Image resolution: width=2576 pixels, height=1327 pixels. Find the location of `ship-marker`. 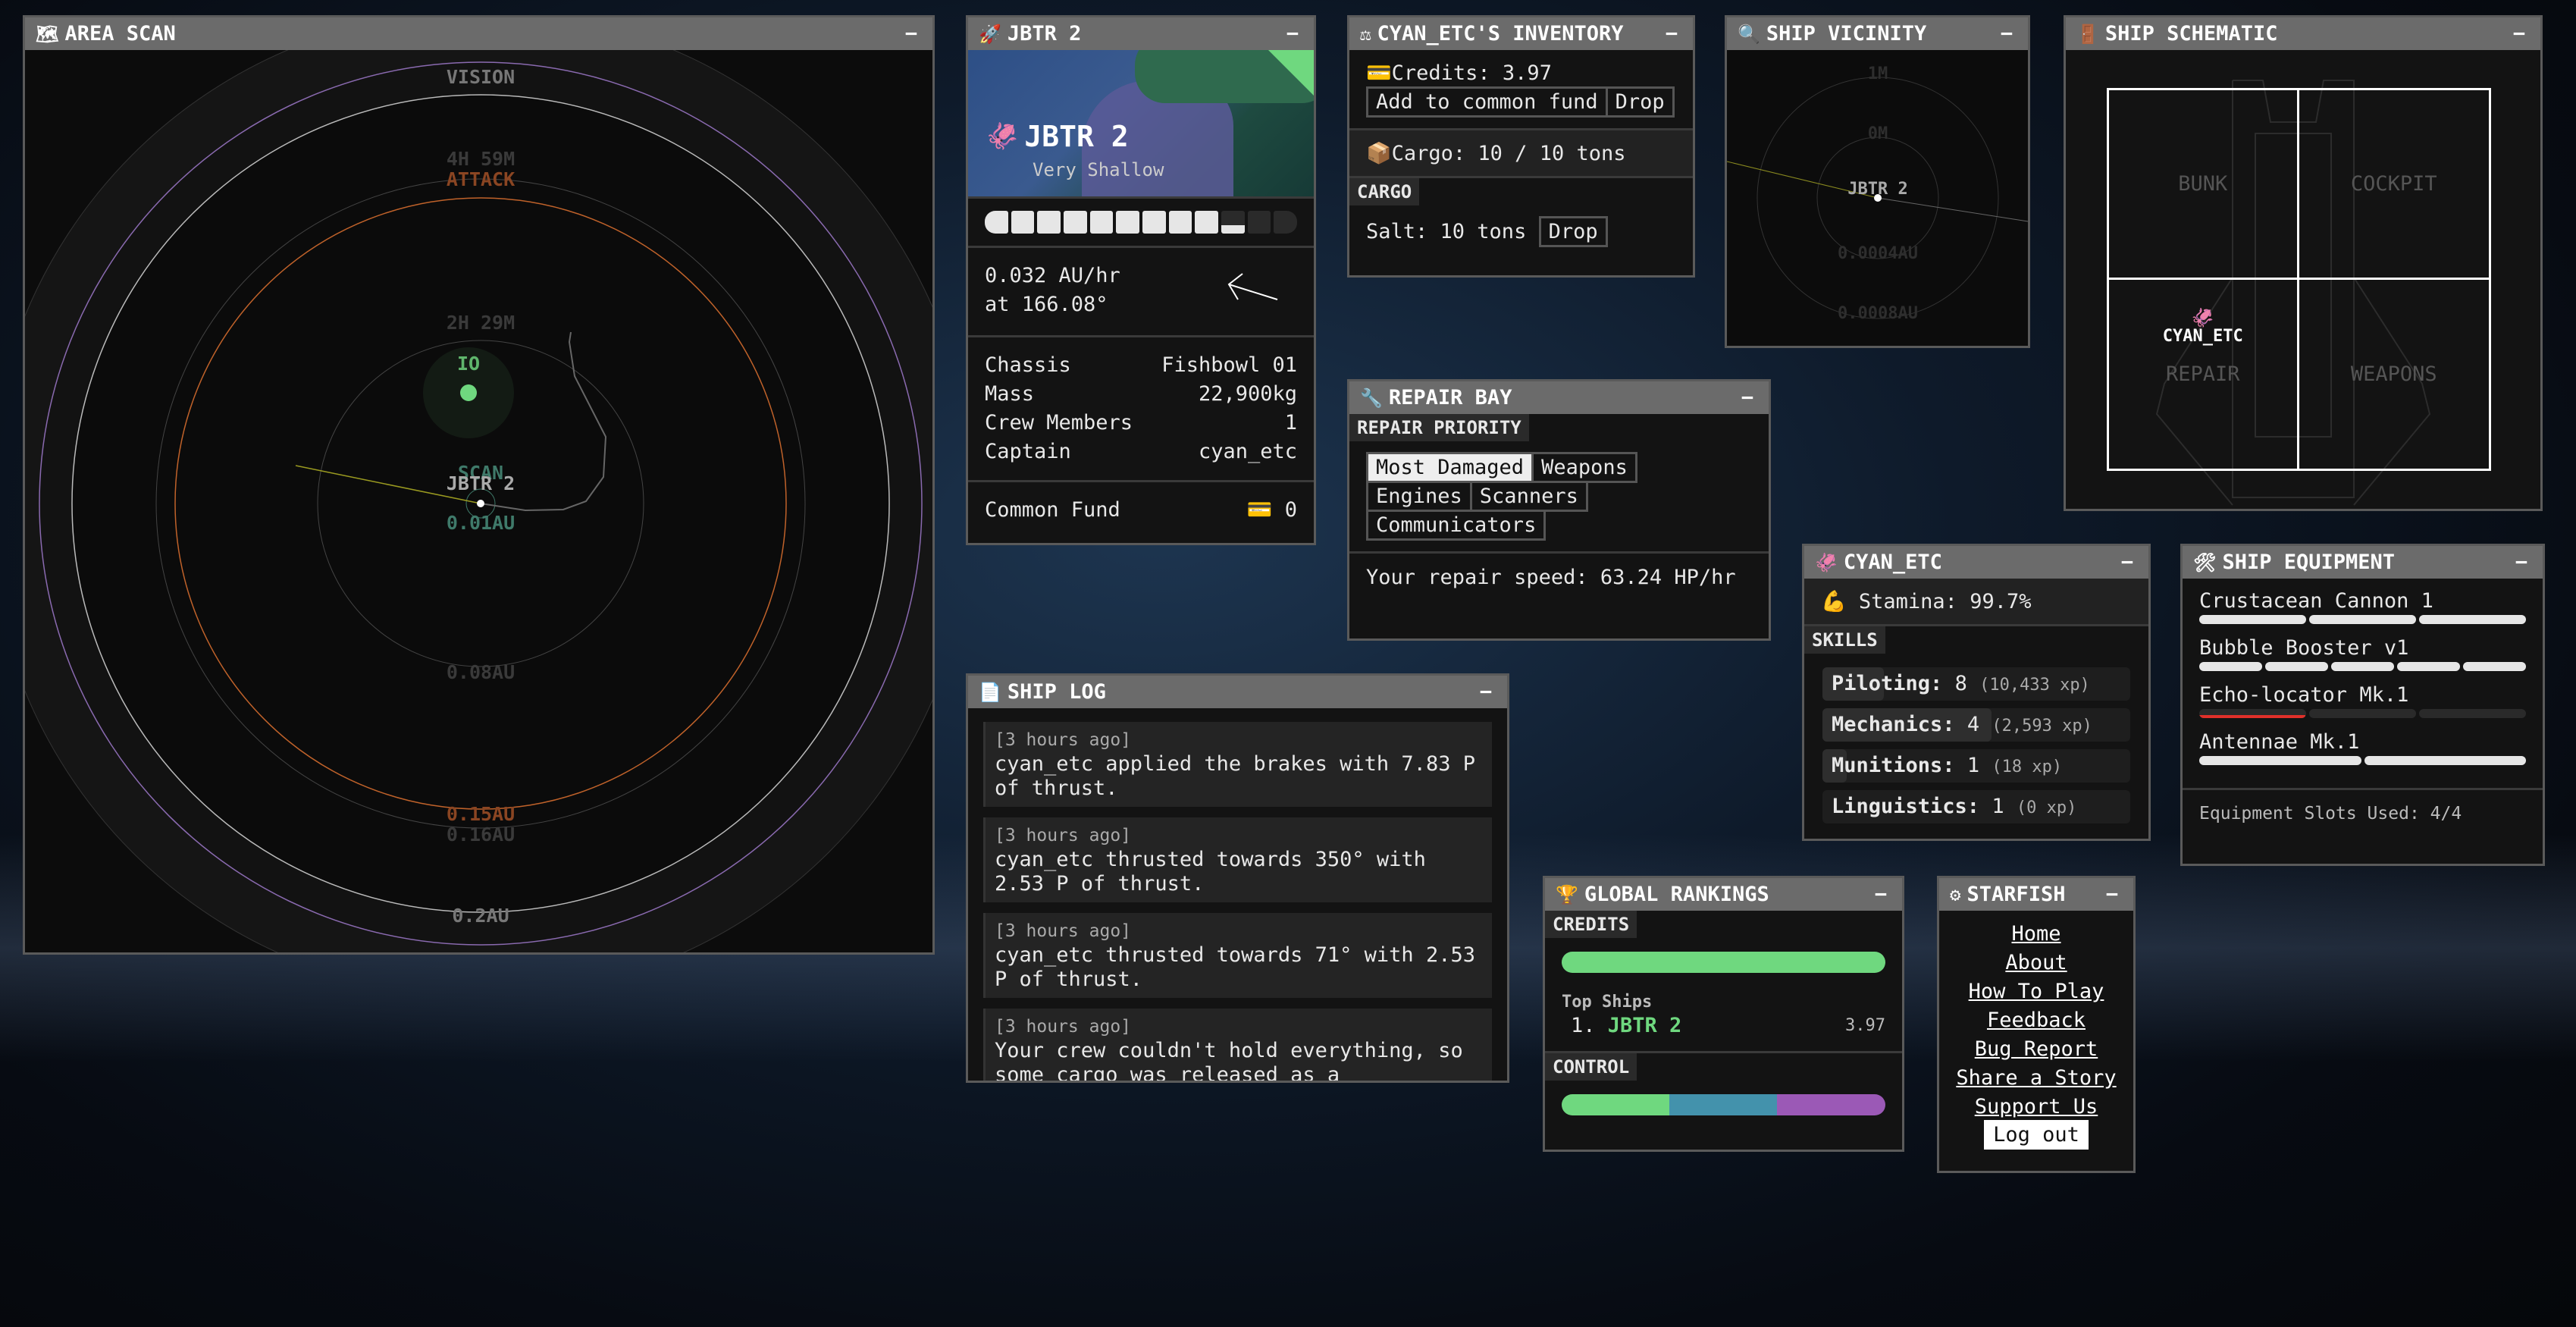

ship-marker is located at coordinates (480, 504).